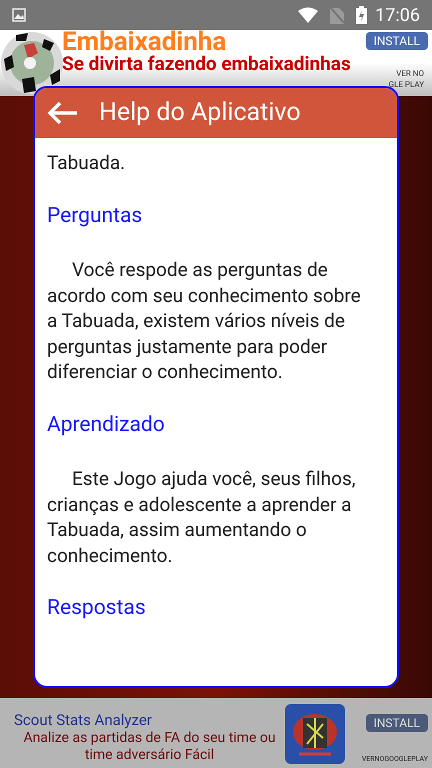 This screenshot has width=432, height=768. What do you see at coordinates (86, 163) in the screenshot?
I see `help-paragraph: Tabuada.` at bounding box center [86, 163].